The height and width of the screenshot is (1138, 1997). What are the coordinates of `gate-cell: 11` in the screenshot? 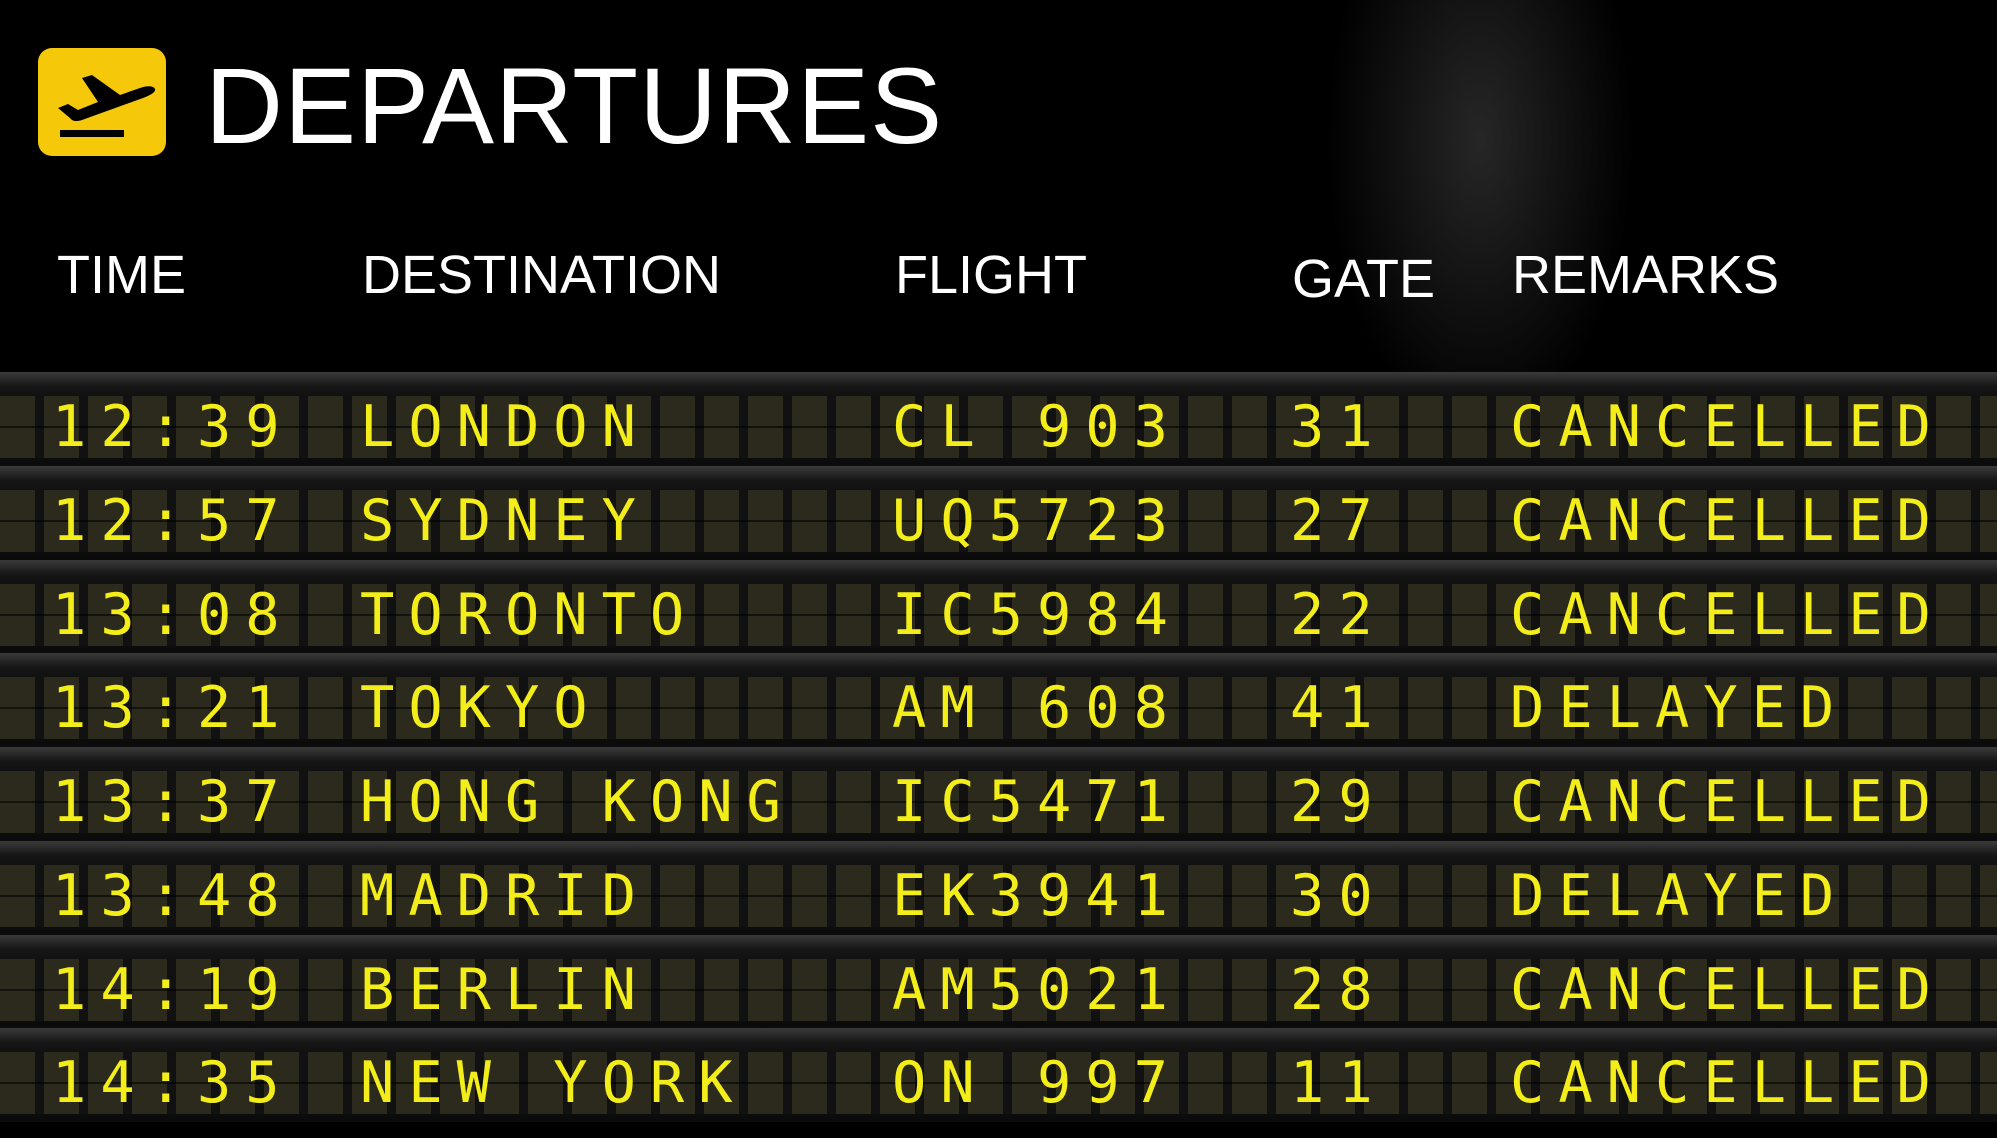 It's located at (1338, 1083).